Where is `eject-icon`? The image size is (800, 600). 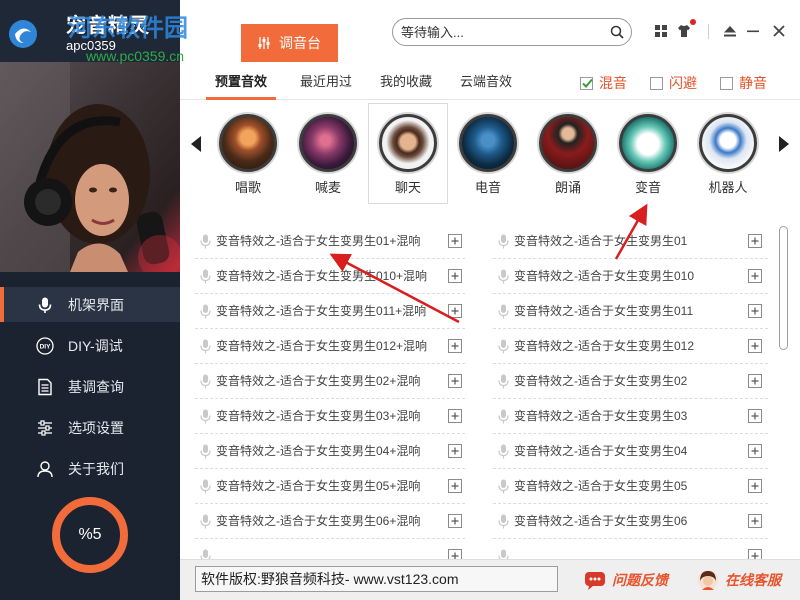 eject-icon is located at coordinates (730, 31).